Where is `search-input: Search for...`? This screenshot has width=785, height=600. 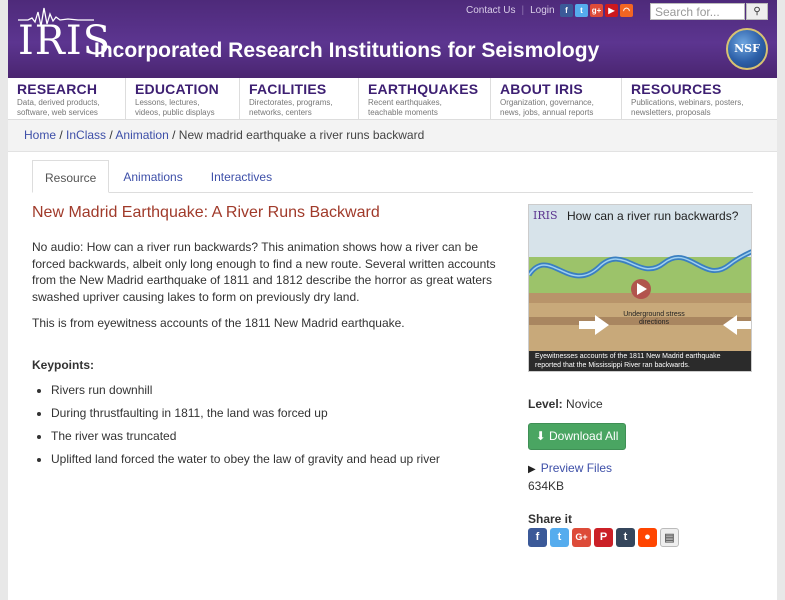
search-input: Search for... is located at coordinates (697, 11).